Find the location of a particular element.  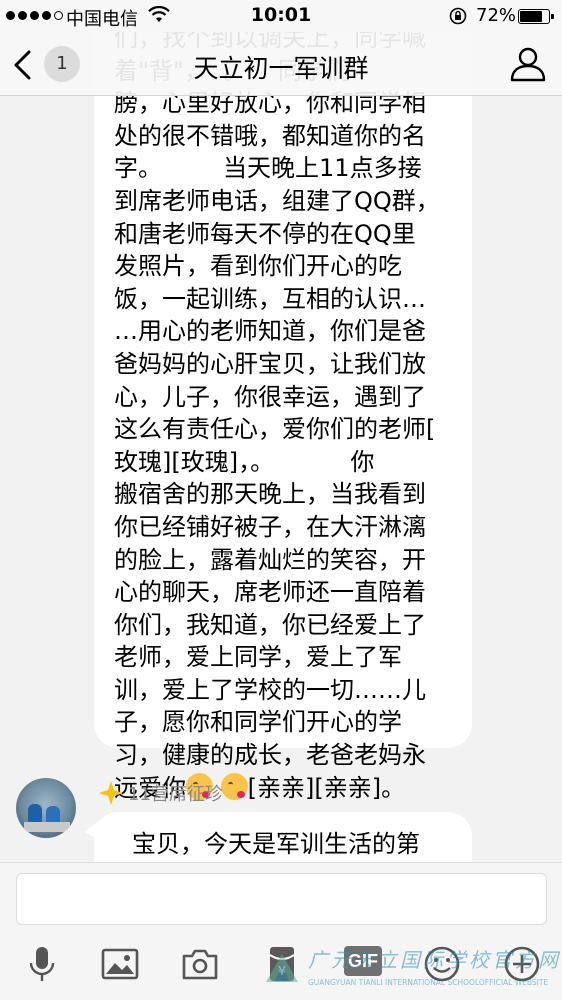

avatar is located at coordinates (46, 808).